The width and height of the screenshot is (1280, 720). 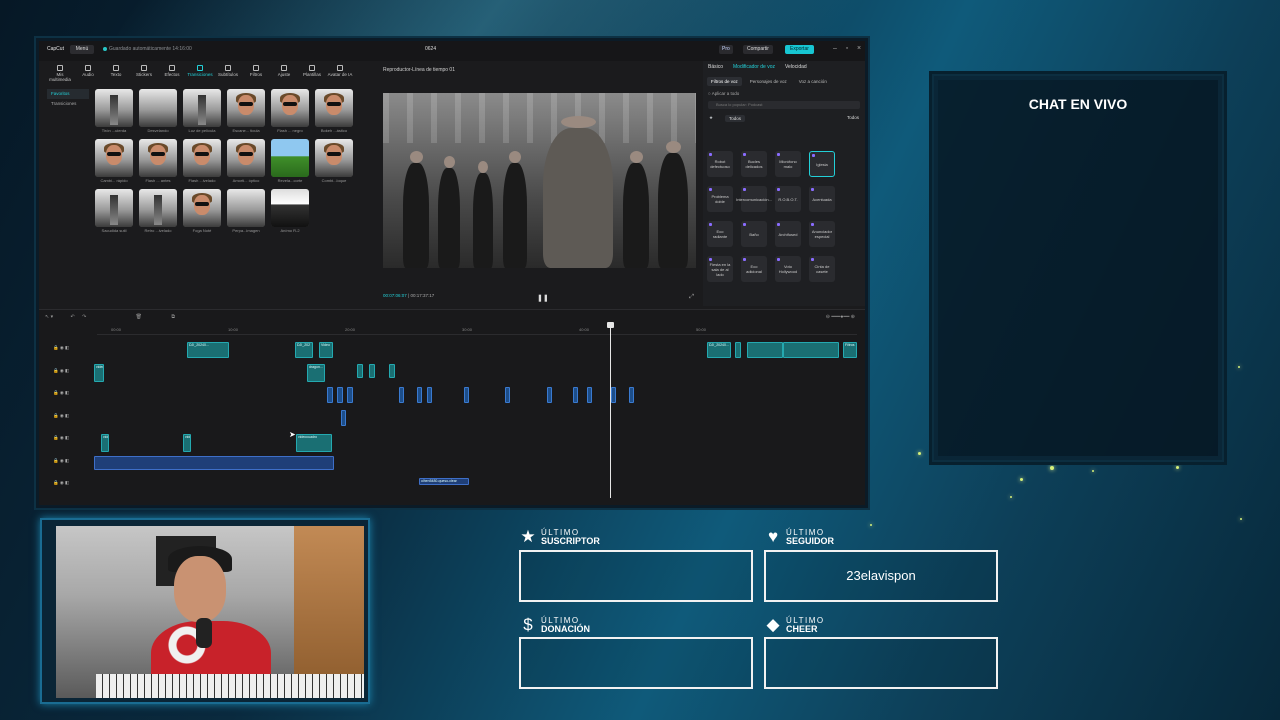 I want to click on fullscreen-icon: ⤢, so click(x=691, y=297).